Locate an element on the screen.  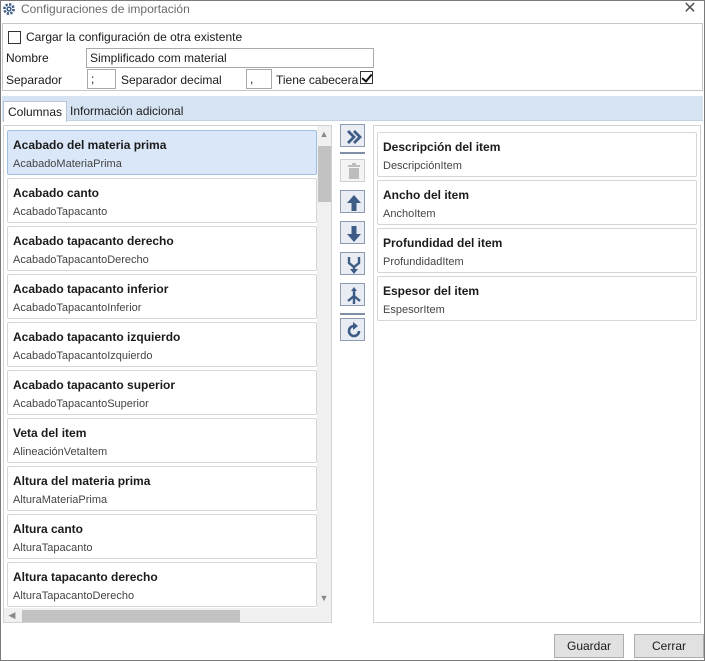
tab-strip: Columnas Información adicional is located at coordinates (352, 109).